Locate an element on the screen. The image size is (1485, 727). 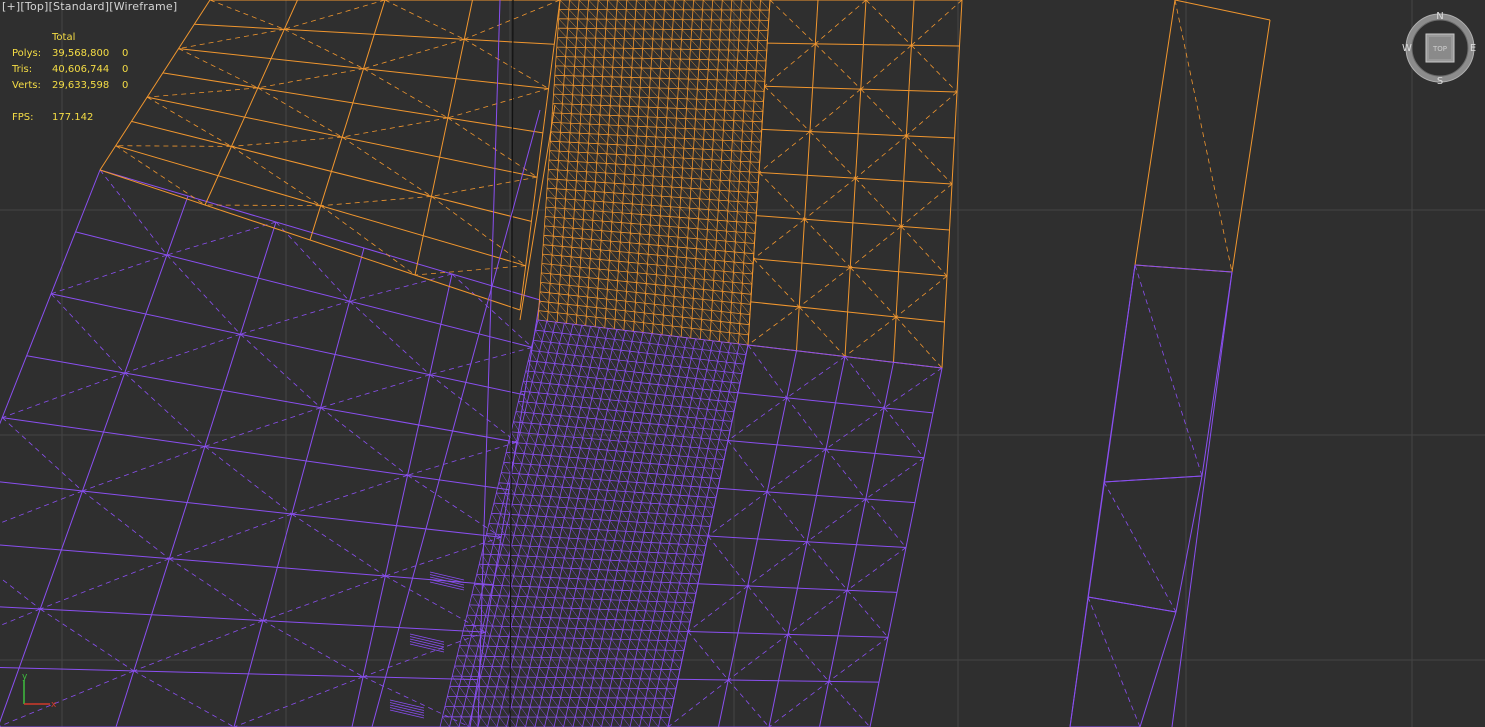
mesh-orange-dense-strip is located at coordinates (654, 173).